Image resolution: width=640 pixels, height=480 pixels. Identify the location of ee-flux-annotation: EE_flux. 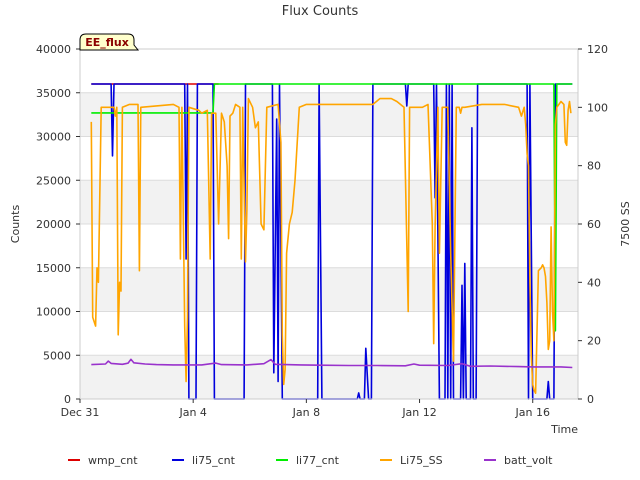
(109, 42).